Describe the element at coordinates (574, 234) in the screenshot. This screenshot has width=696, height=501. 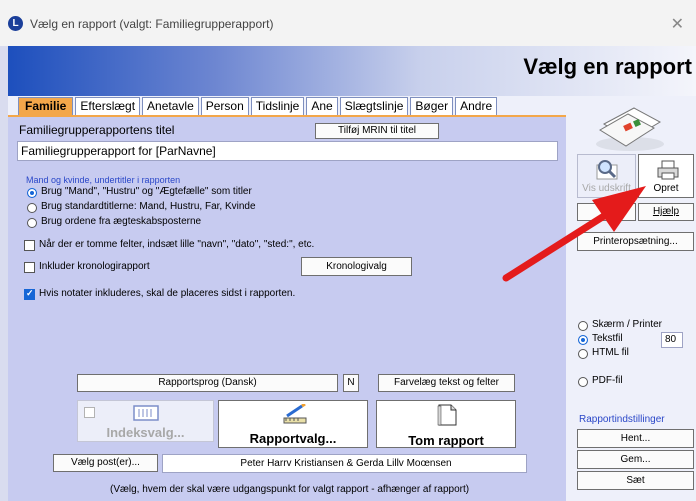
I see `annotation-arrow` at that location.